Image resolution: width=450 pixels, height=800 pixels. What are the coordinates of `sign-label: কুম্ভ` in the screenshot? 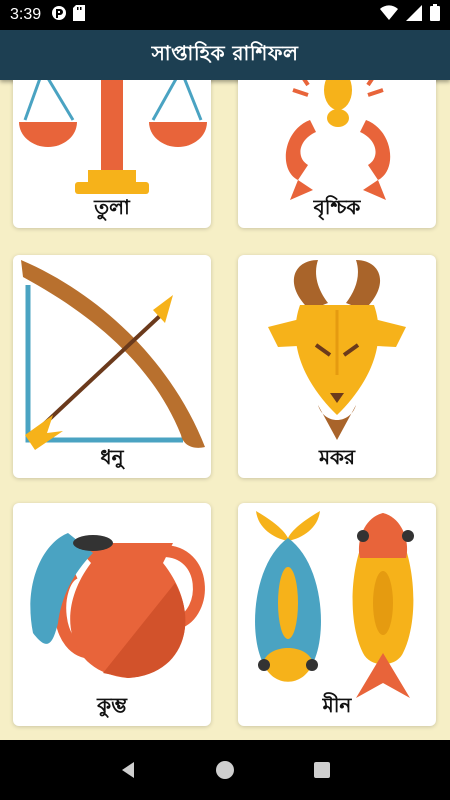 It's located at (112, 705).